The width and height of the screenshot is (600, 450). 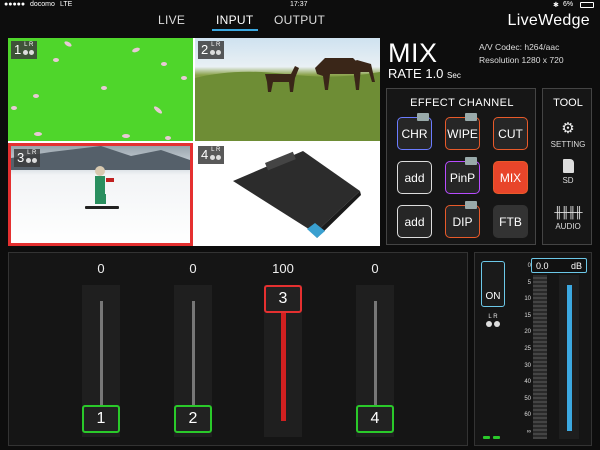 I want to click on network-type: LTE, so click(x=66, y=4).